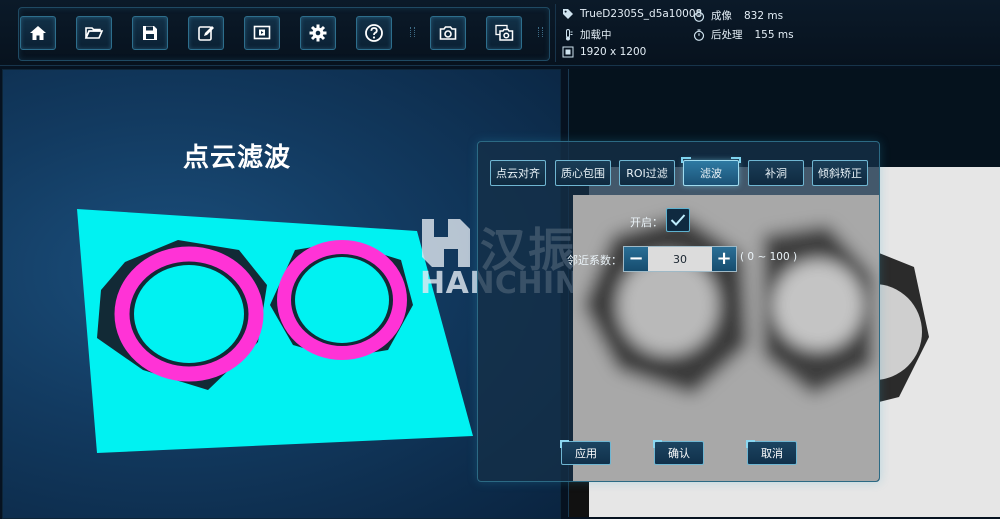  I want to click on imaging-time: 832 ms, so click(764, 15).